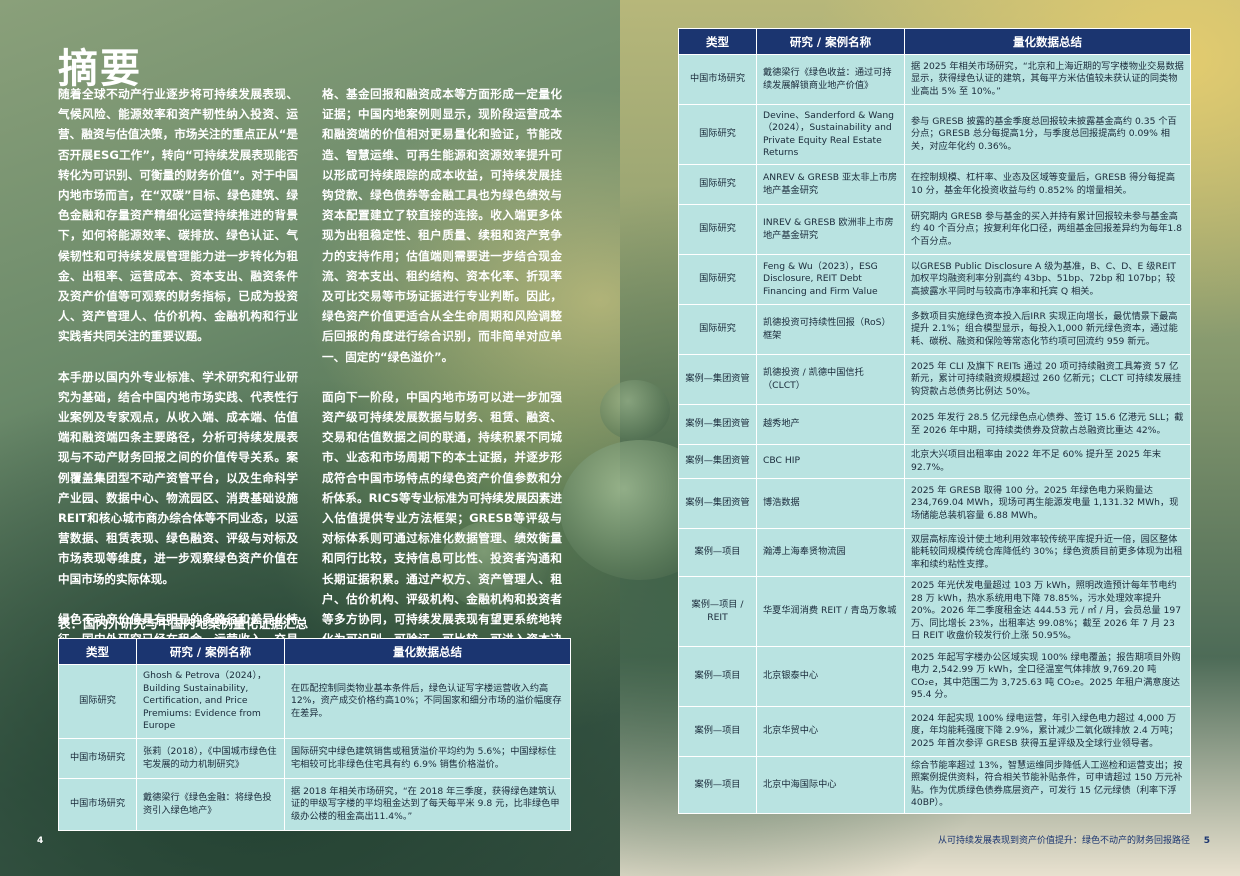 The image size is (1240, 876). I want to click on cell-name: 凯德投资 / 凯德中国信托（CLCT）, so click(830, 379).